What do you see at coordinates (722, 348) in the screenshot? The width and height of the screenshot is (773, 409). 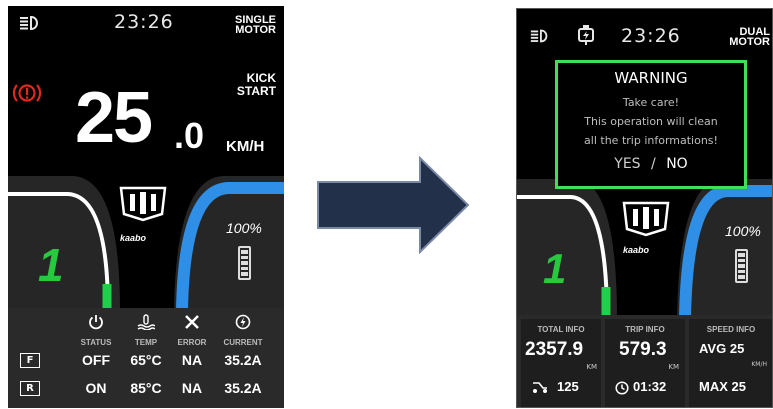 I see `avg-speed: AVG 25` at bounding box center [722, 348].